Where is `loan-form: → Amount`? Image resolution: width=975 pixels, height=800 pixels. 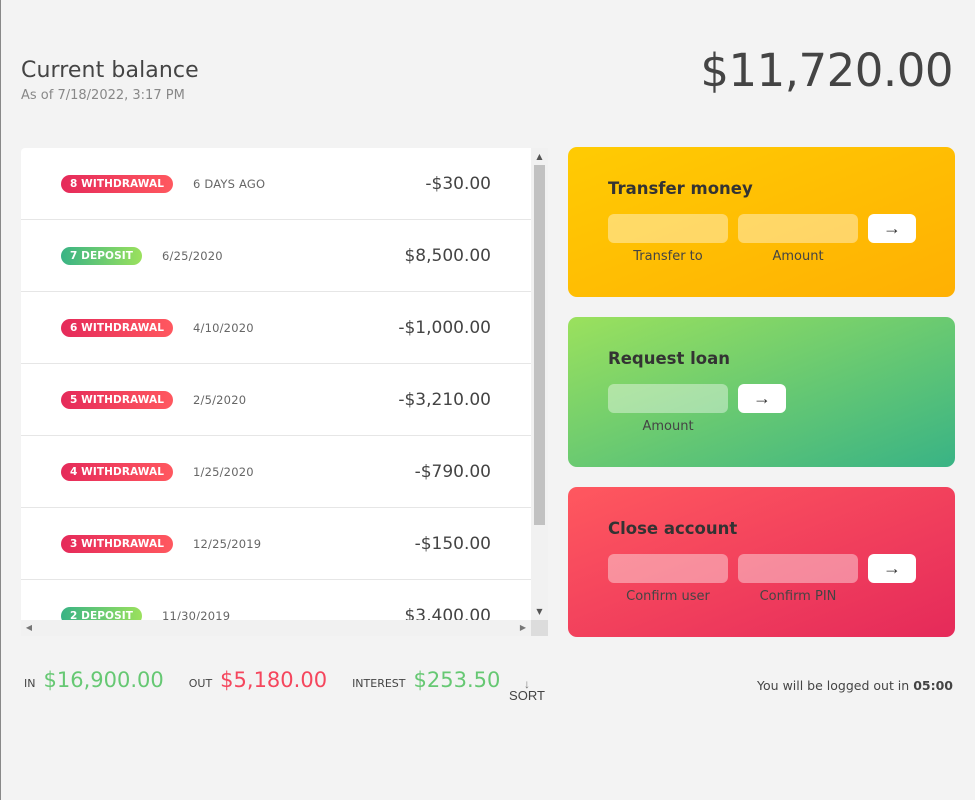
loan-form: → Amount is located at coordinates (761, 409).